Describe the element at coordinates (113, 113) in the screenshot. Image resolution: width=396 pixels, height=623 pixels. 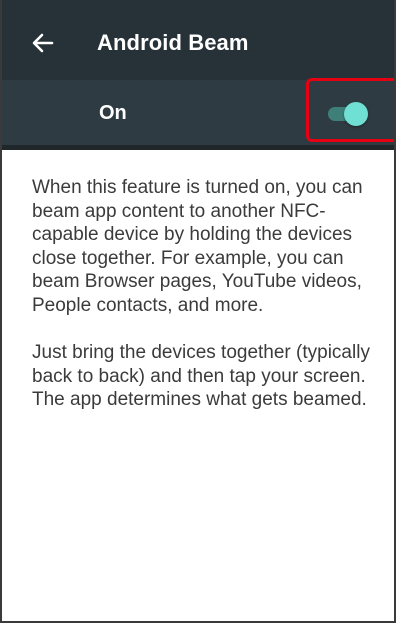
I see `switch-label: On` at that location.